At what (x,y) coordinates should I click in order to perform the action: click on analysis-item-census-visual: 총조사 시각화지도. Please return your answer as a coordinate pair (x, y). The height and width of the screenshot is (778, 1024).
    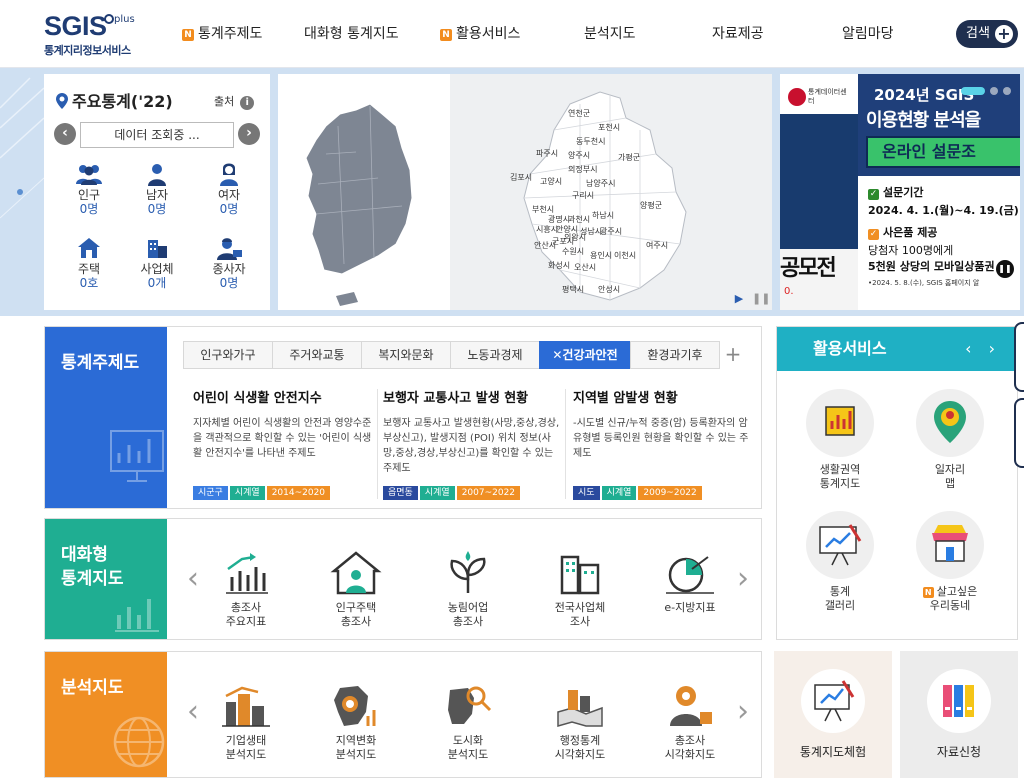
    Looking at the image, I should click on (690, 722).